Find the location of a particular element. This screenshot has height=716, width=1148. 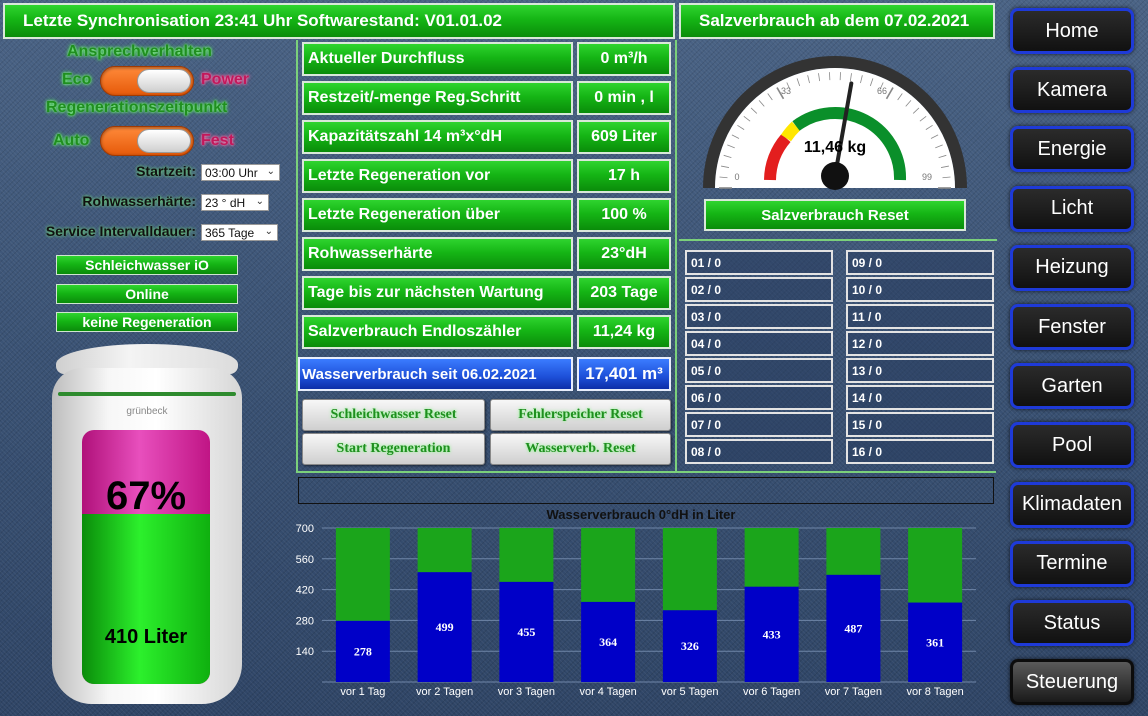

info-row-label: Rohwasserhärte is located at coordinates (437, 254).